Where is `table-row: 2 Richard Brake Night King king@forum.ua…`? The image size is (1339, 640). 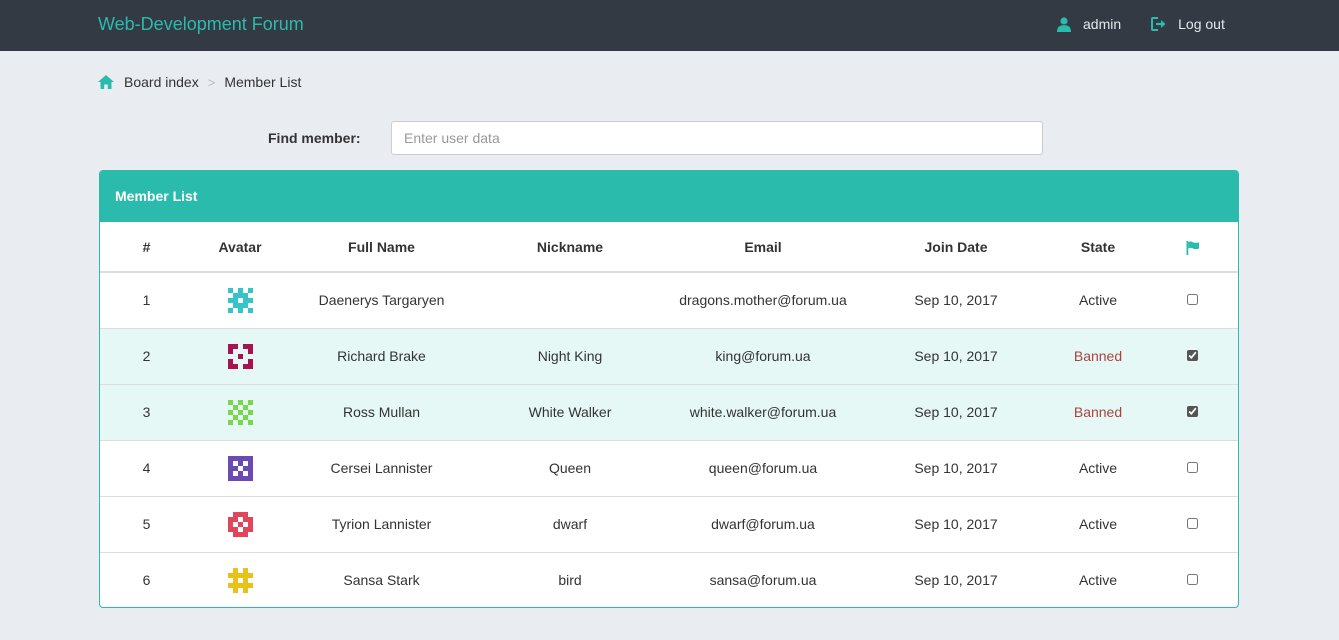
table-row: 2 Richard Brake Night King king@forum.ua… is located at coordinates (669, 355).